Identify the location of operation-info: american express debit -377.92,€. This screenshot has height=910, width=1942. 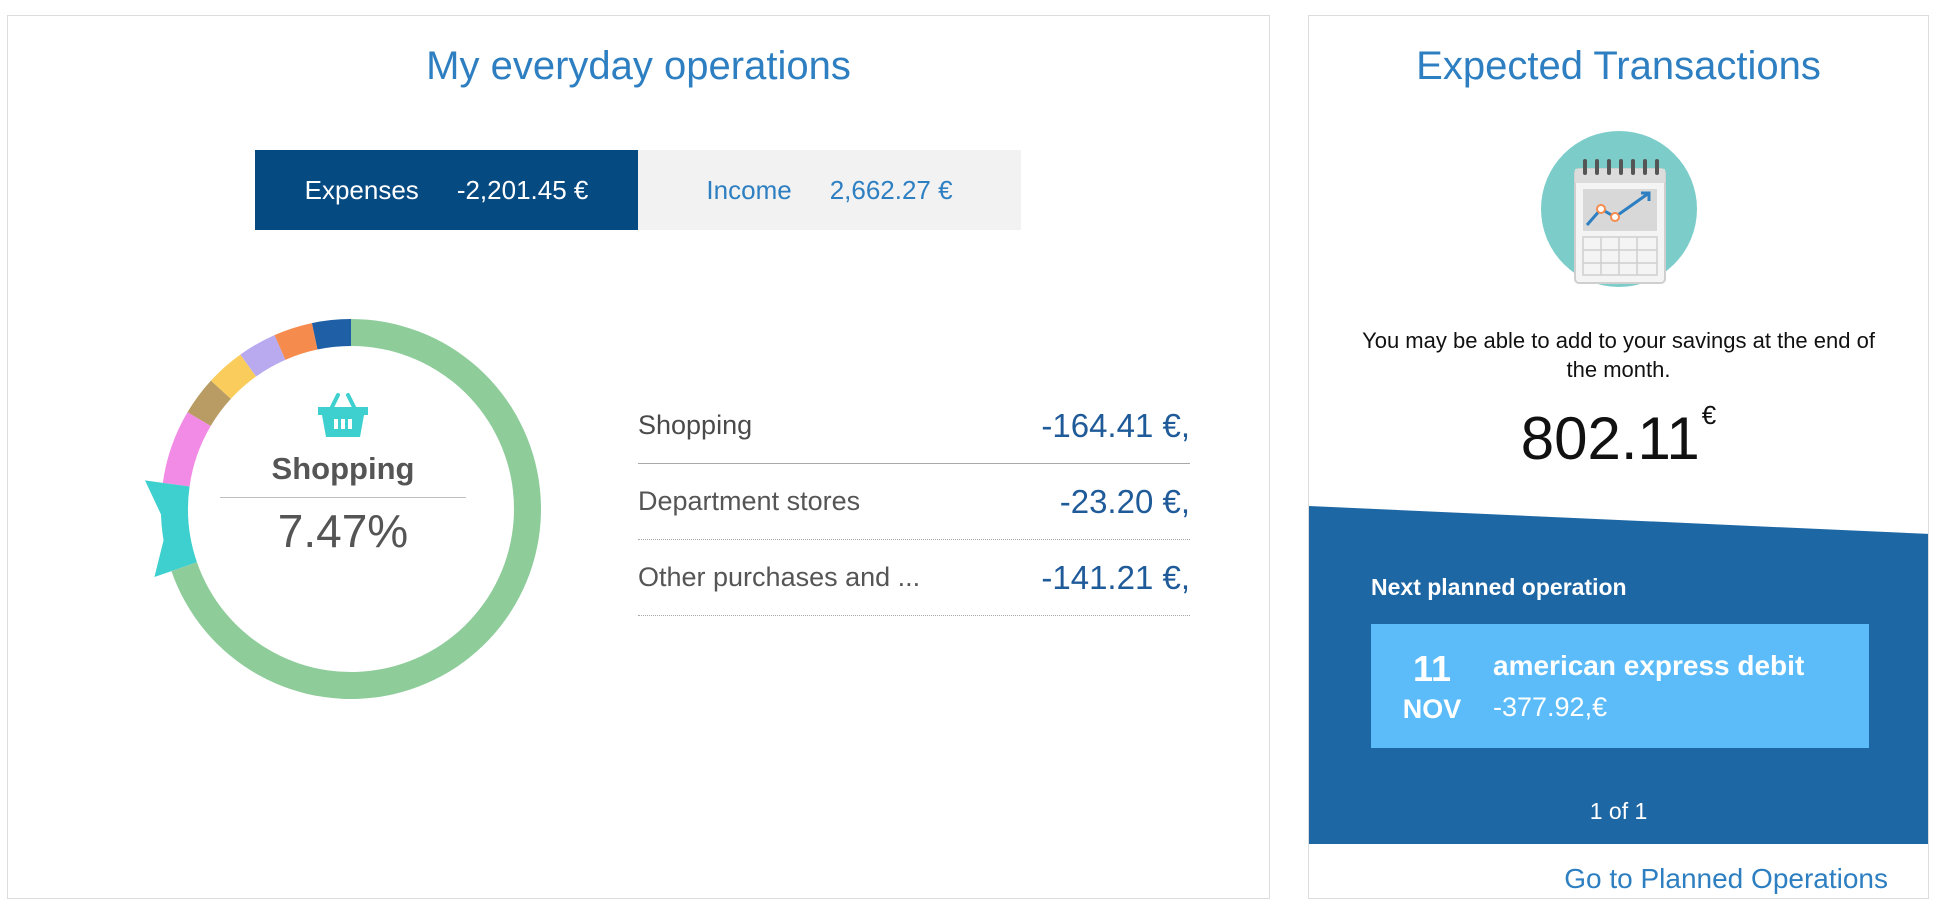
(1648, 686).